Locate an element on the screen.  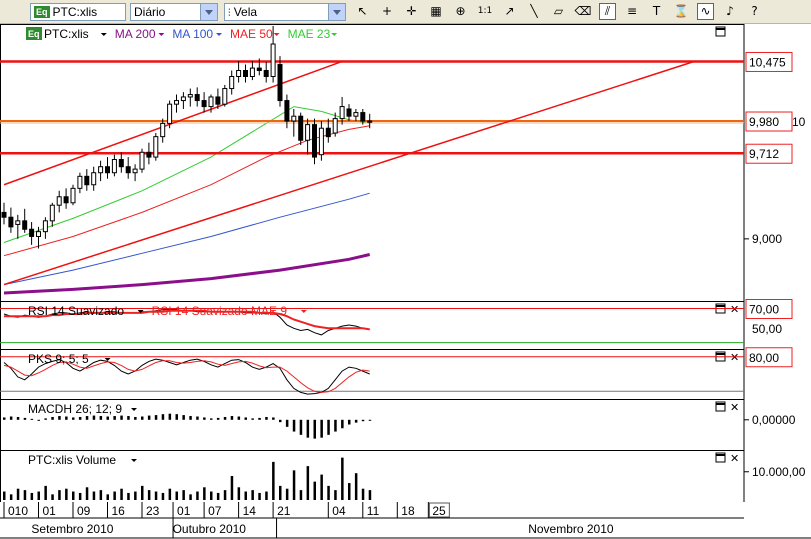
crosshair-icon: + is located at coordinates (387, 11).